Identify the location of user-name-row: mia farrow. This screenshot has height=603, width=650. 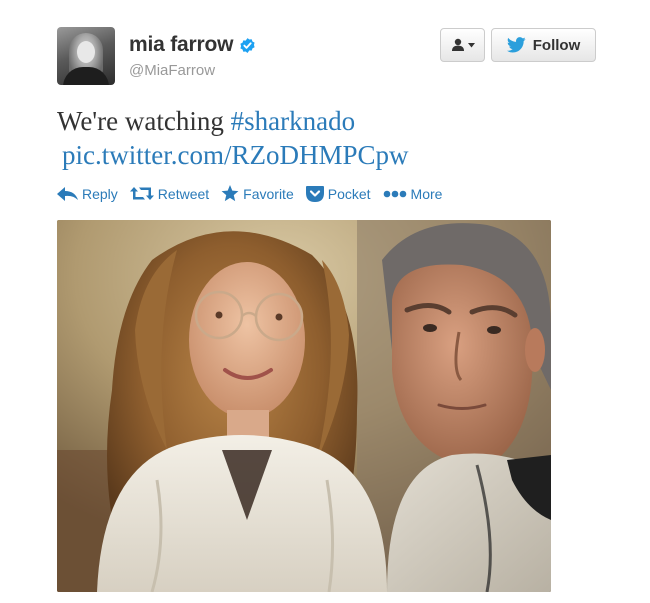
(192, 45).